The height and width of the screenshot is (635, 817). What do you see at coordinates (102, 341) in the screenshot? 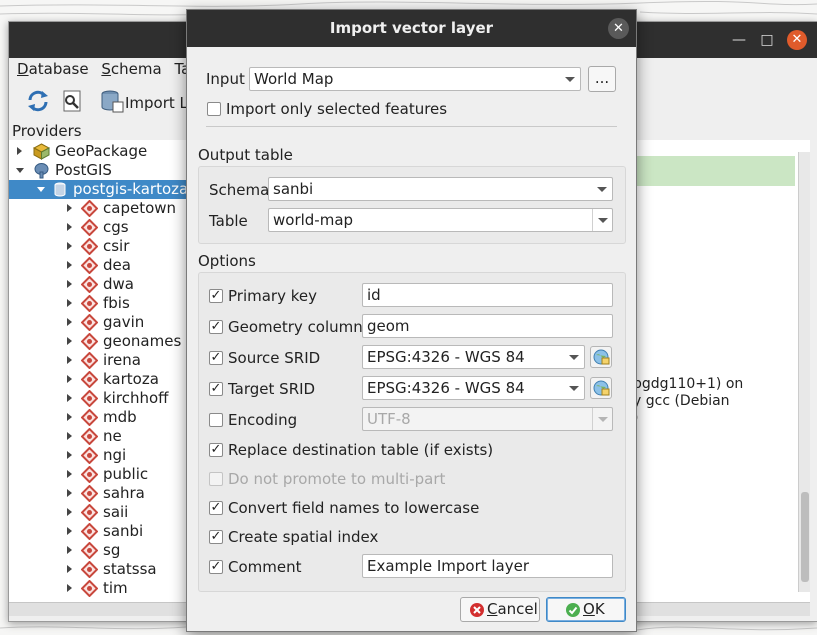
I see `tree-item-schema: geonames` at bounding box center [102, 341].